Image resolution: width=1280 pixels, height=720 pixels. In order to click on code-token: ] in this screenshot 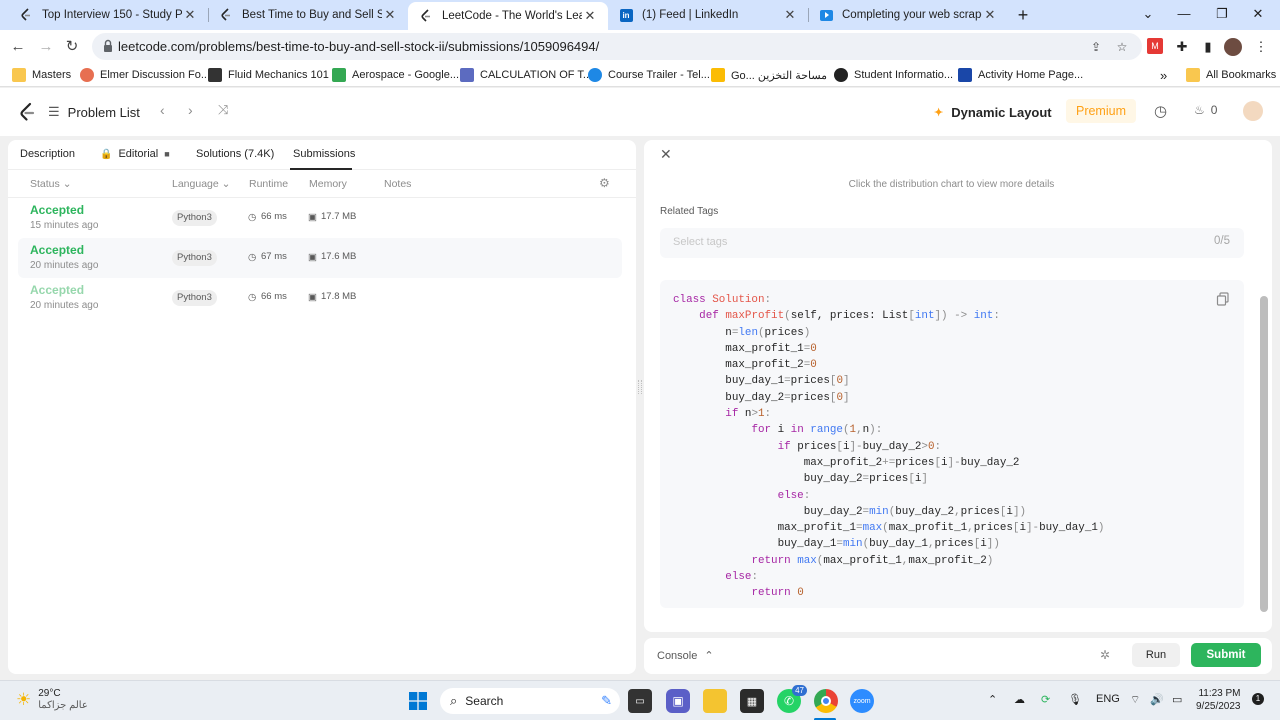, I will do `click(846, 397)`.